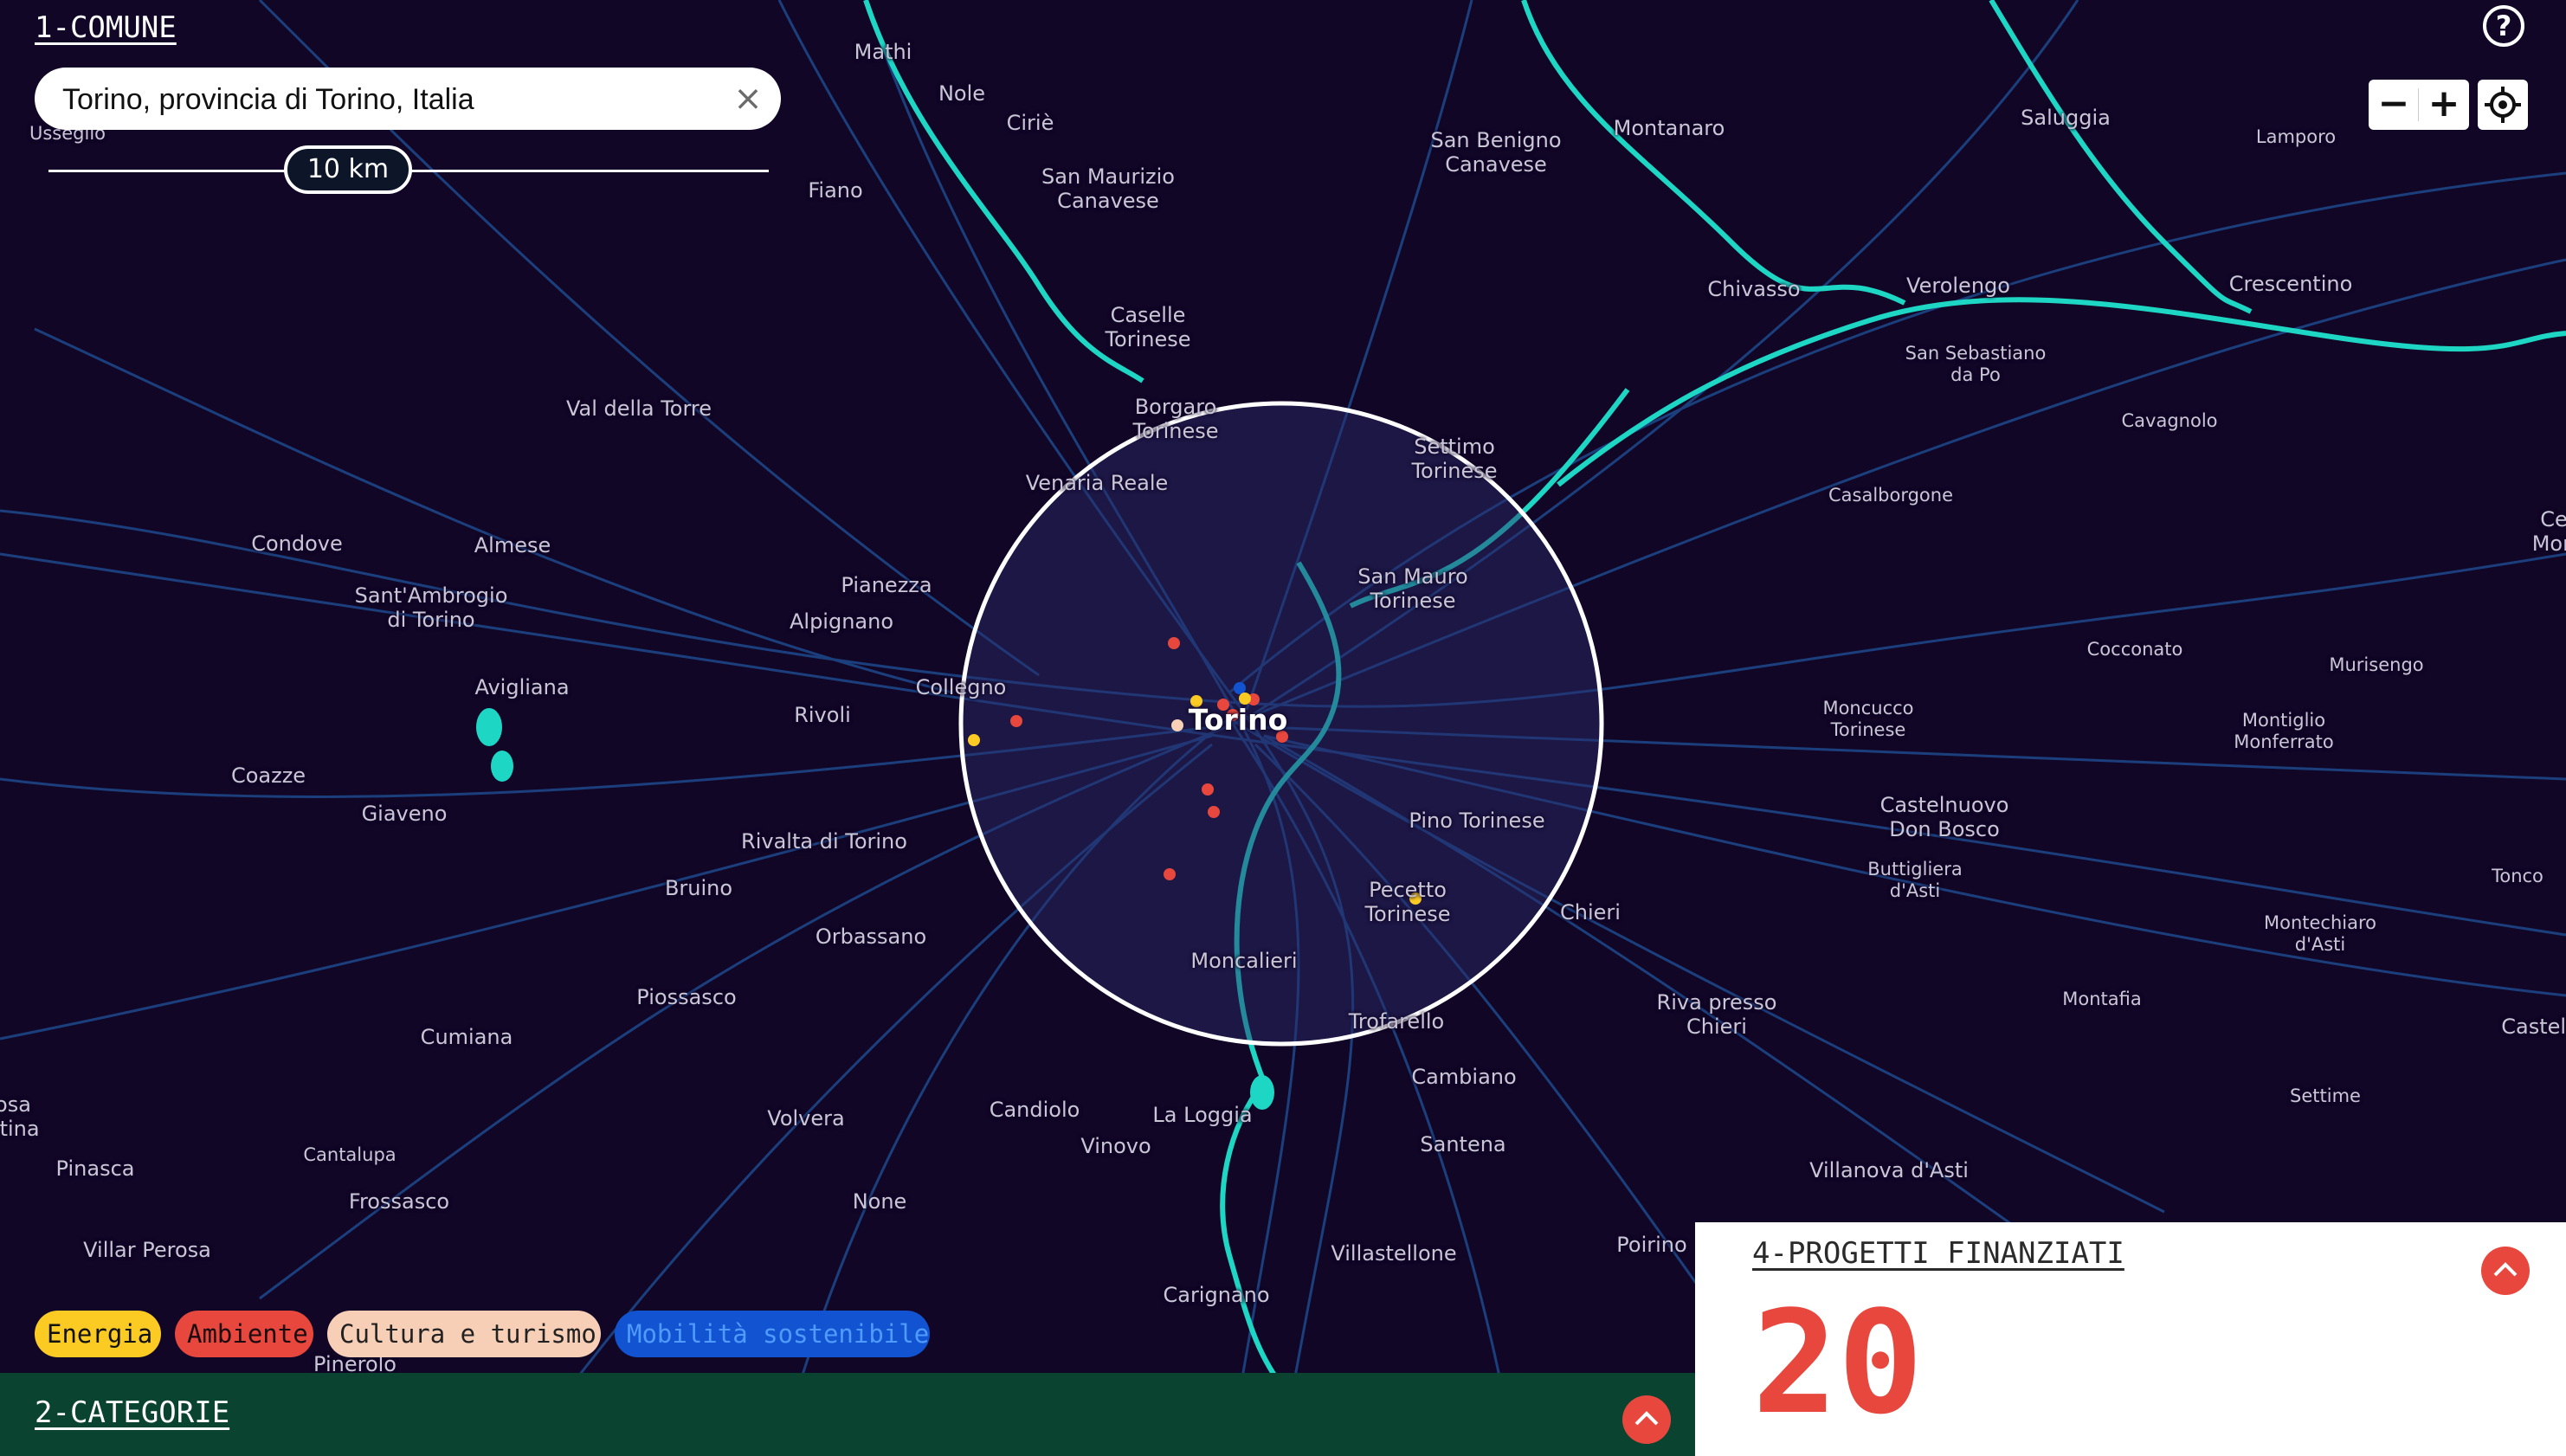  I want to click on marker-energia, so click(974, 740).